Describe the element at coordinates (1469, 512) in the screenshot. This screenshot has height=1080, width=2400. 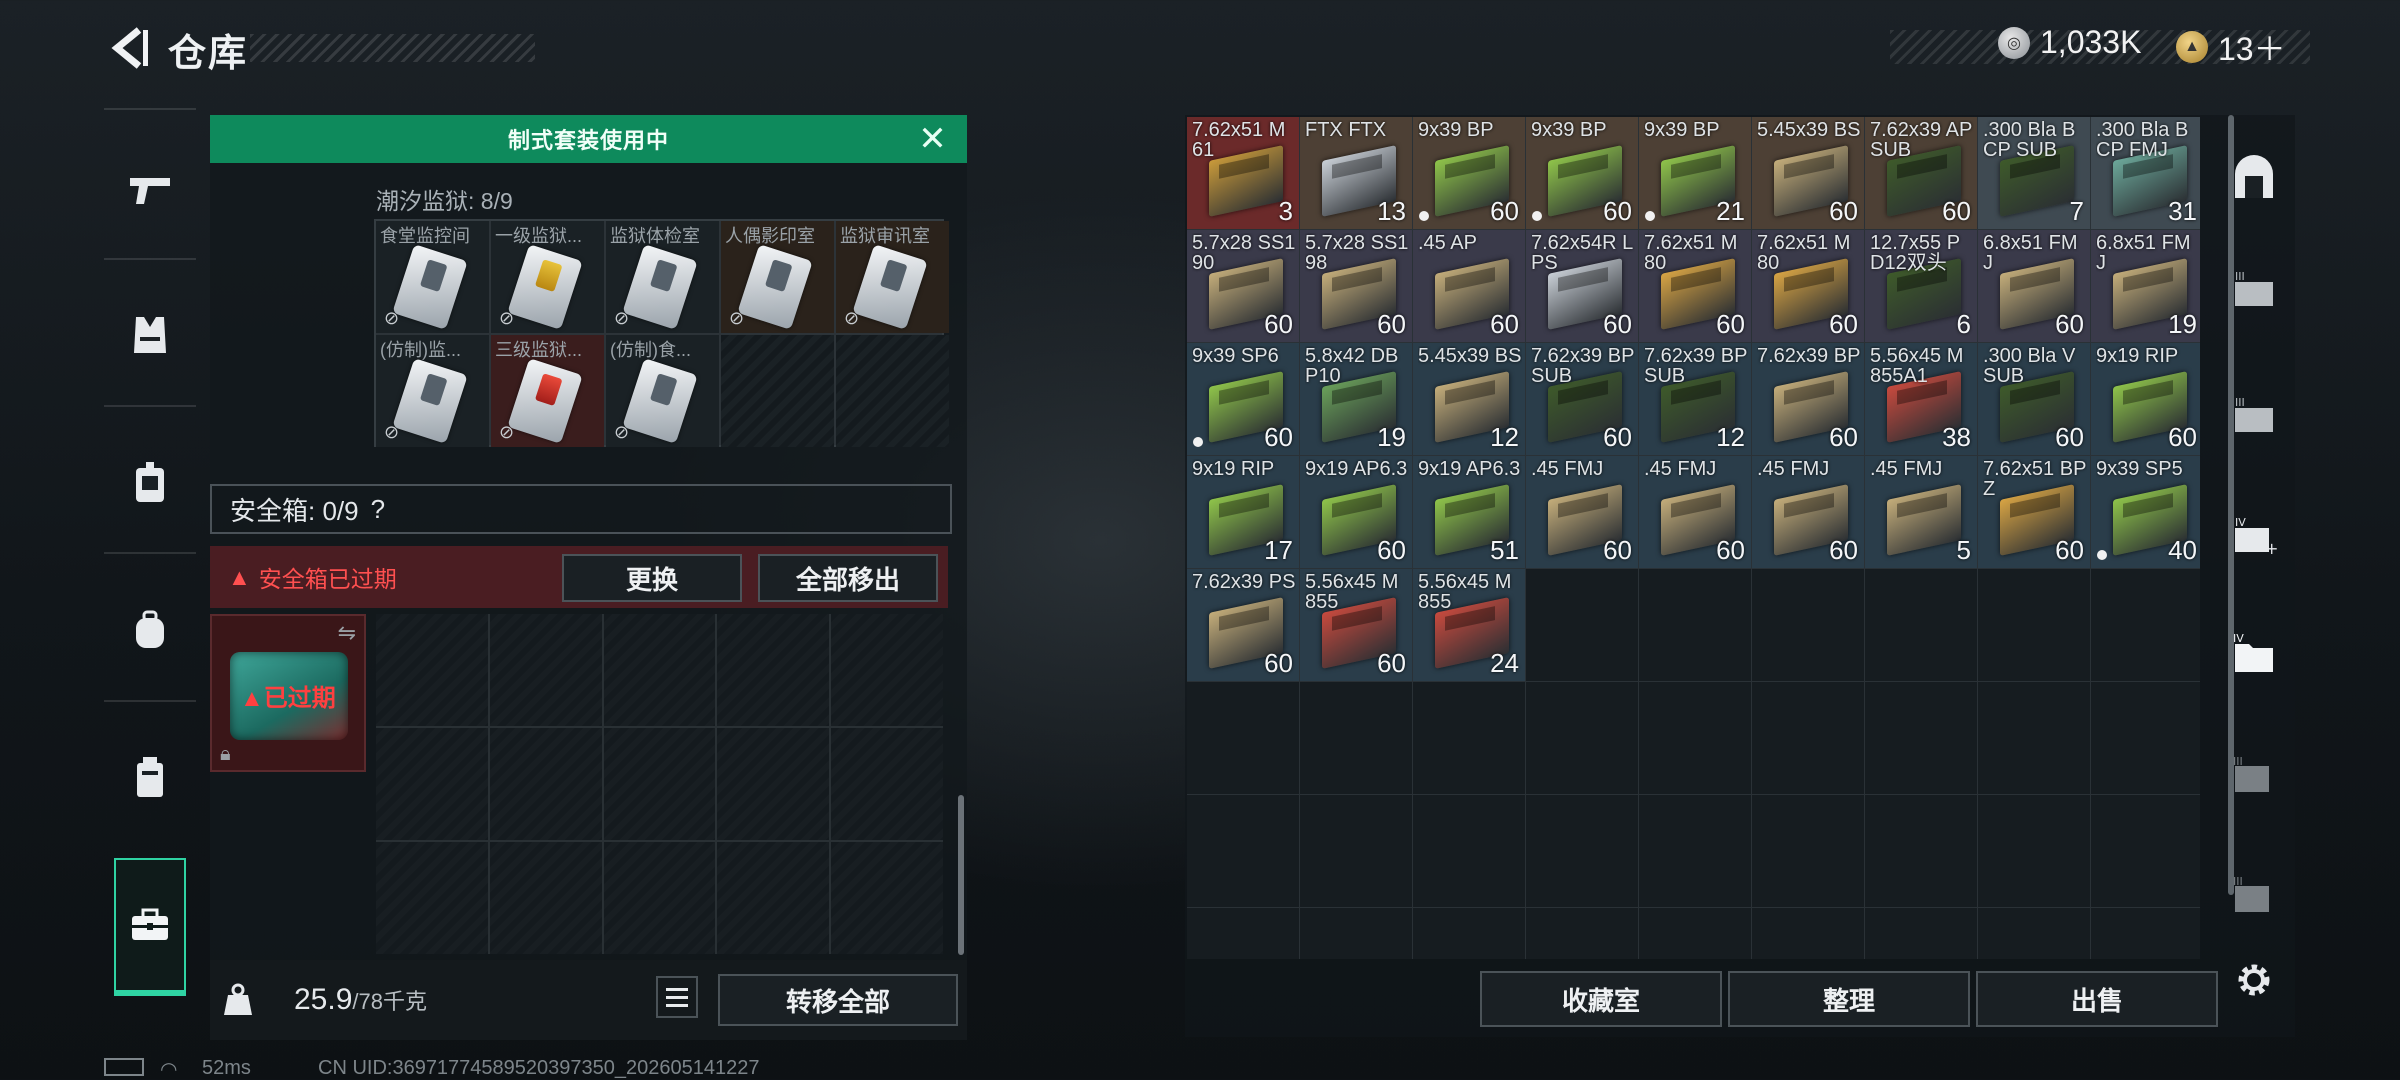
I see `ammo-item: 9x19 AP6.3 51` at that location.